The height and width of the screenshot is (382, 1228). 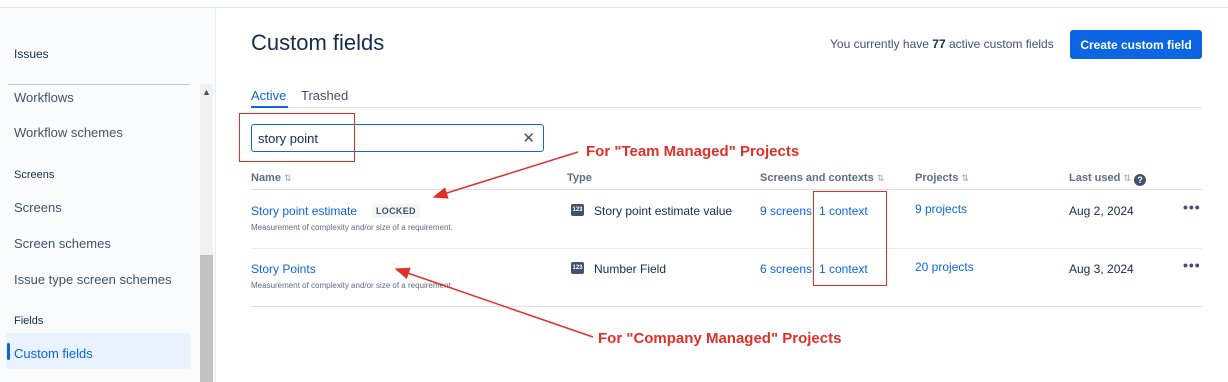 I want to click on last-used-date: Aug 2, 2024, so click(x=1101, y=211).